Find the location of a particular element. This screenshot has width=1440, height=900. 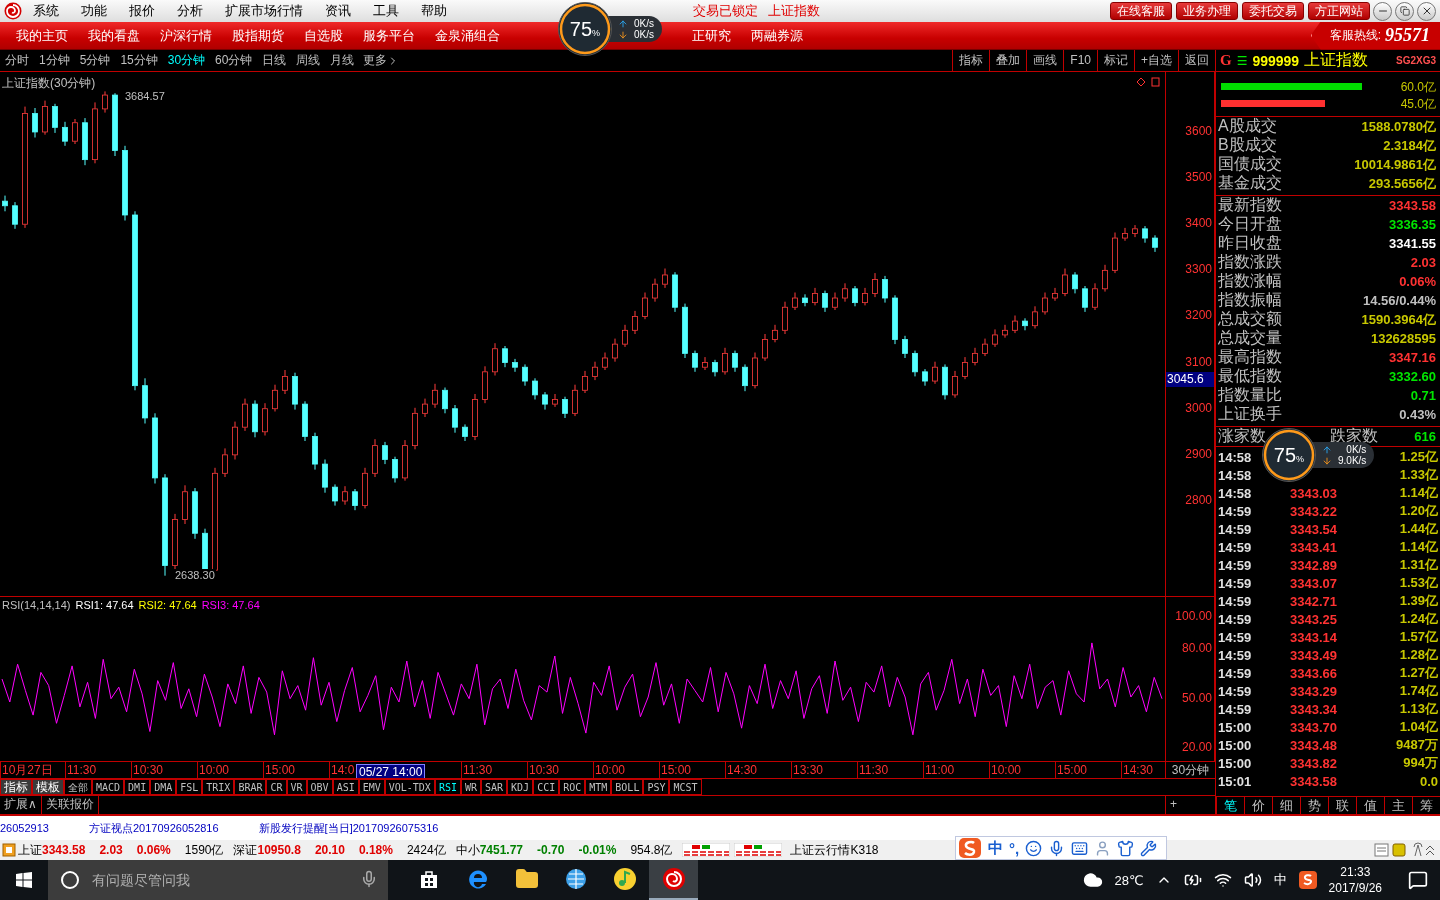

minimize-button is located at coordinates (1382, 11).